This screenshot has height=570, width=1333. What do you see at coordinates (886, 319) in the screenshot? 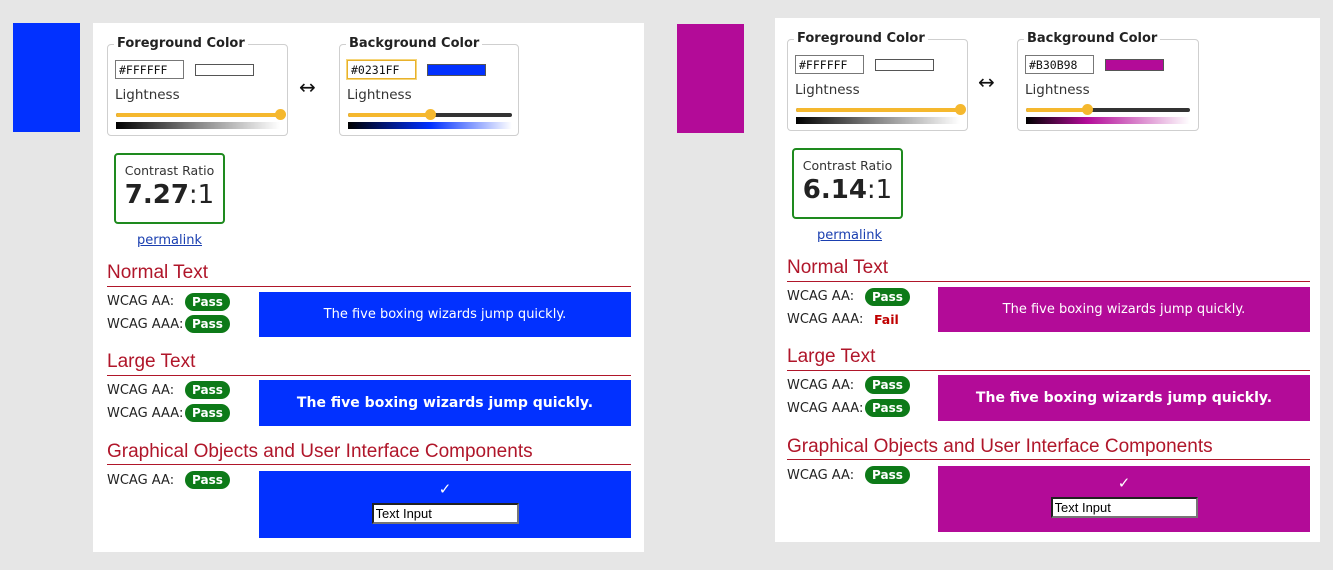
I see `normal-aaa-result: Fail` at bounding box center [886, 319].